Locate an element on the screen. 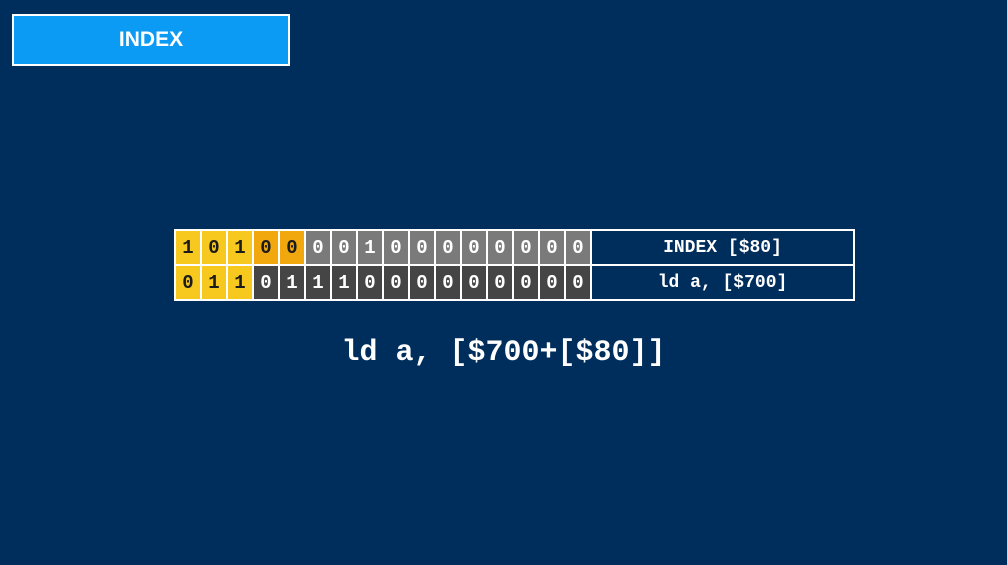 This screenshot has width=1007, height=565. row-label: ld a, [$700] is located at coordinates (722, 282).